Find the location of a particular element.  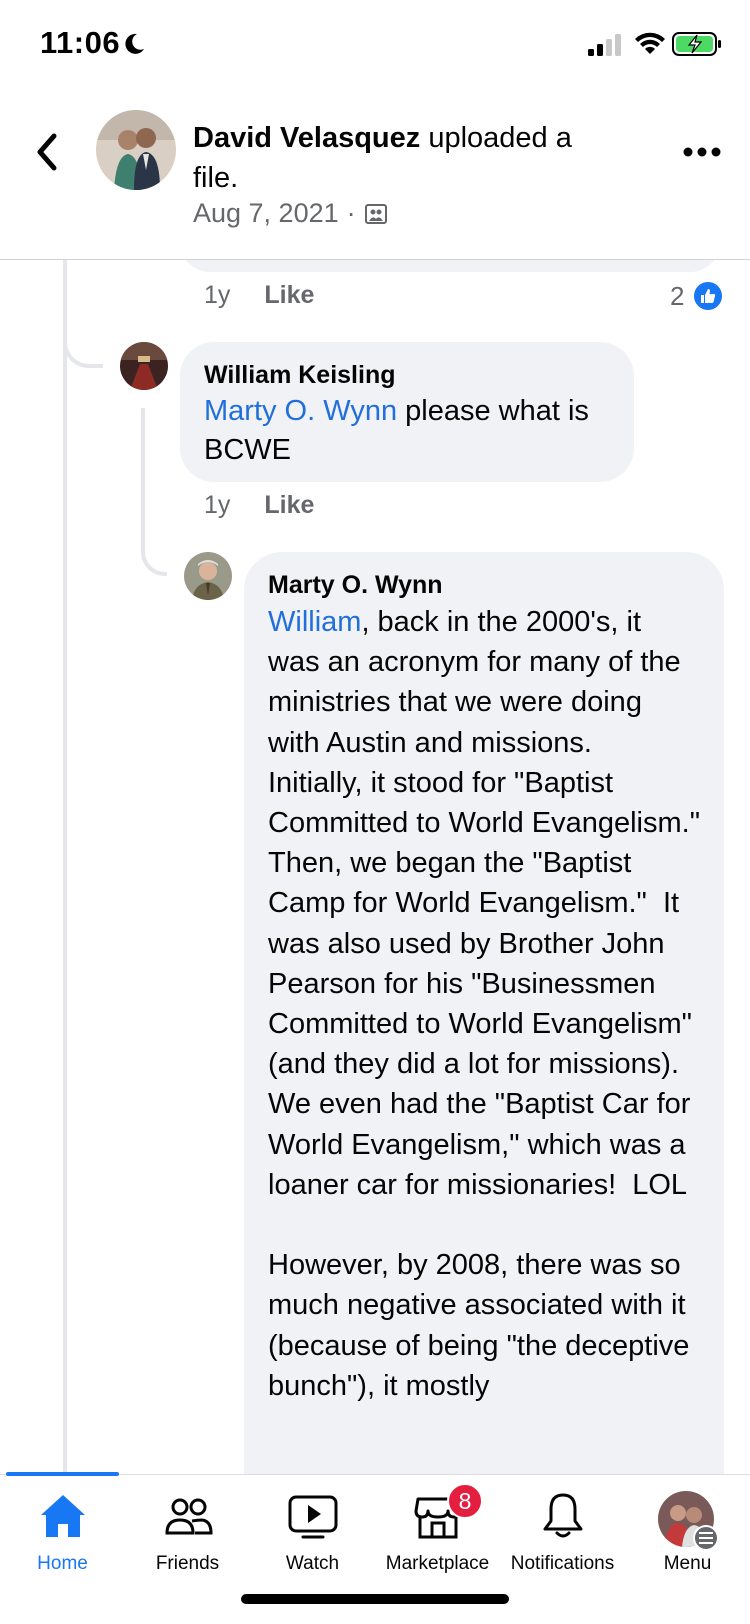

thread-line-nested is located at coordinates (143, 473).